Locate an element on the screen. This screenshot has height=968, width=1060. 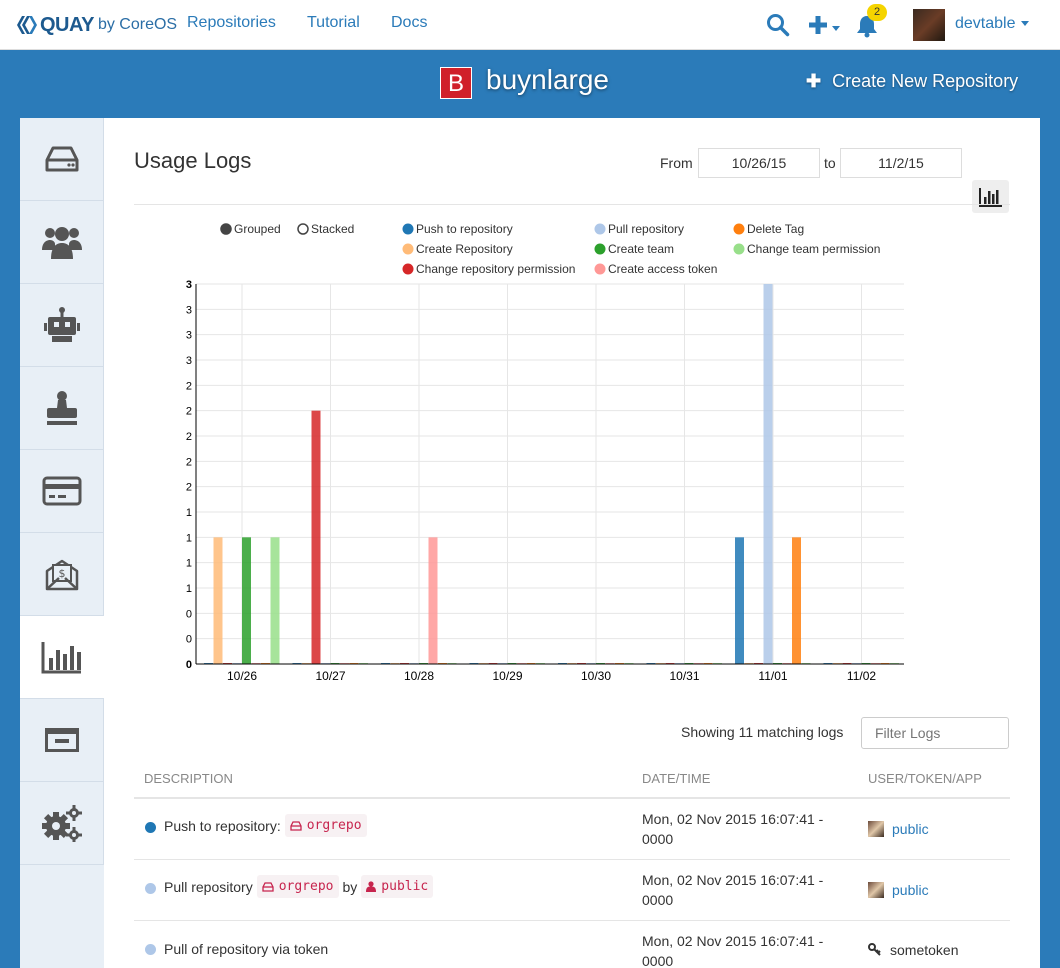
sidebar: $ is located at coordinates (62, 543).